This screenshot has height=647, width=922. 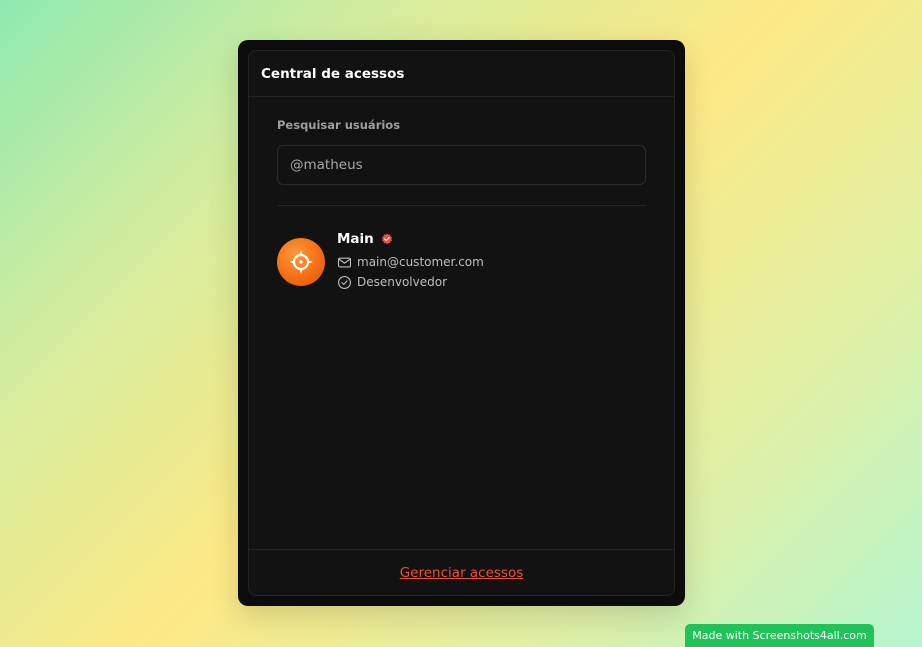 What do you see at coordinates (386, 239) in the screenshot?
I see `verified-badge-icon` at bounding box center [386, 239].